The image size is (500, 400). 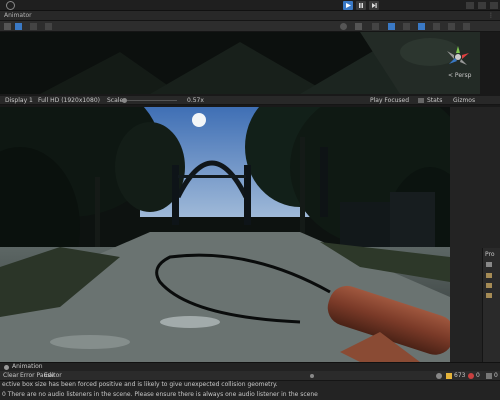 I want to click on play-button, so click(x=348, y=5).